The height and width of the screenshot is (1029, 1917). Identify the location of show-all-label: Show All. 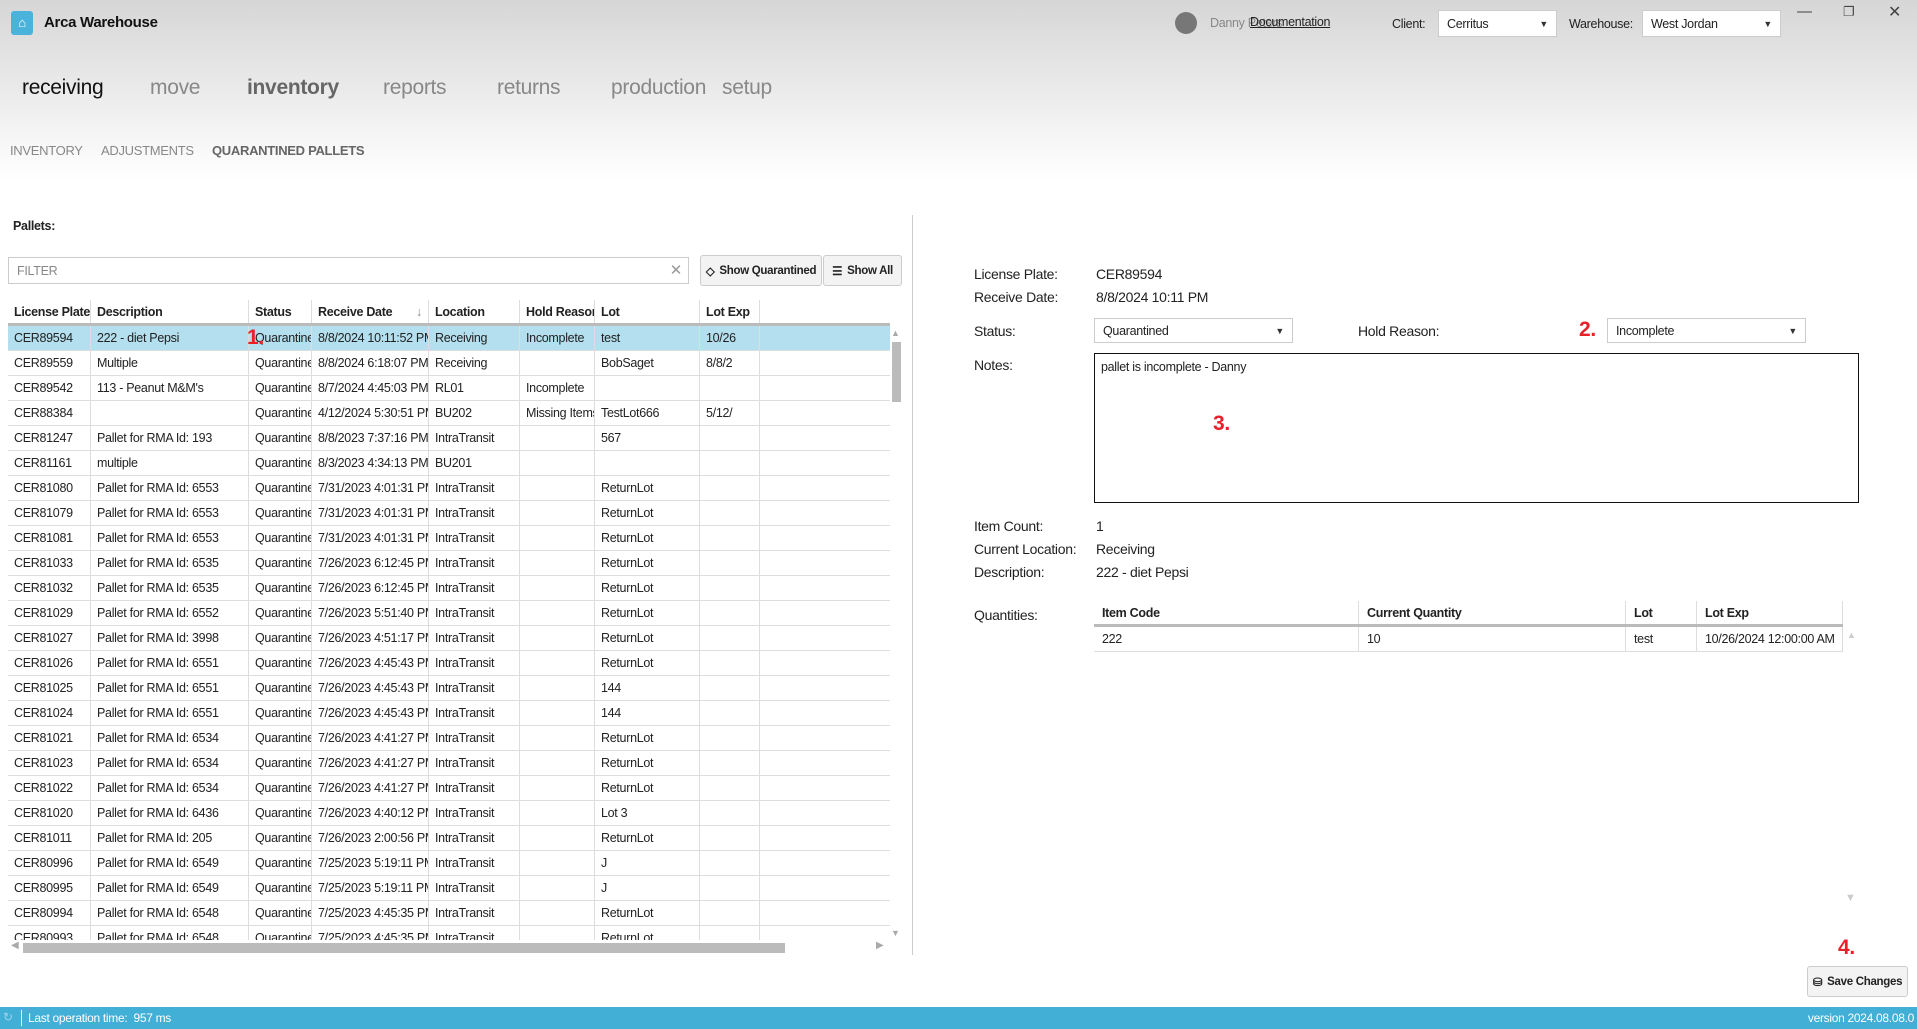
(870, 270).